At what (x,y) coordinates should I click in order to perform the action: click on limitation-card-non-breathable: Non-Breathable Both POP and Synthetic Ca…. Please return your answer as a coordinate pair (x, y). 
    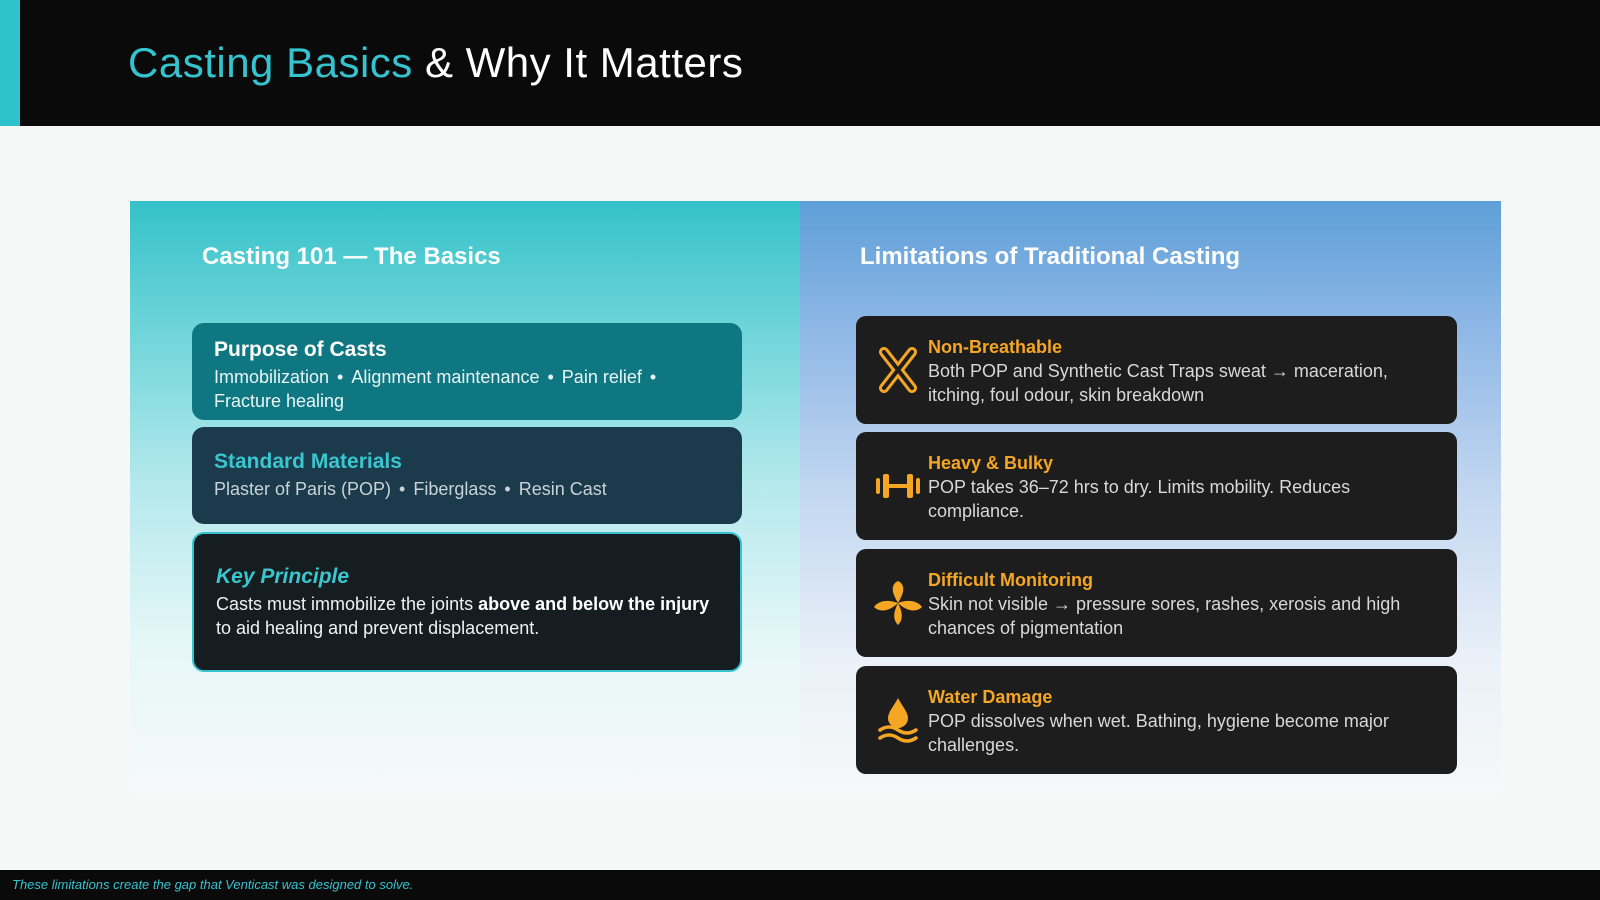
    Looking at the image, I should click on (1156, 370).